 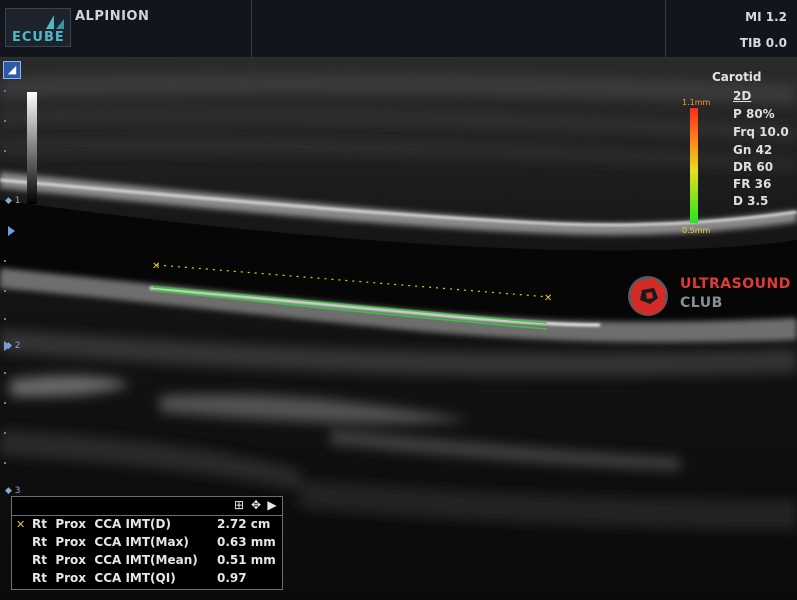 What do you see at coordinates (766, 17) in the screenshot?
I see `mi-readout: MI 1.2` at bounding box center [766, 17].